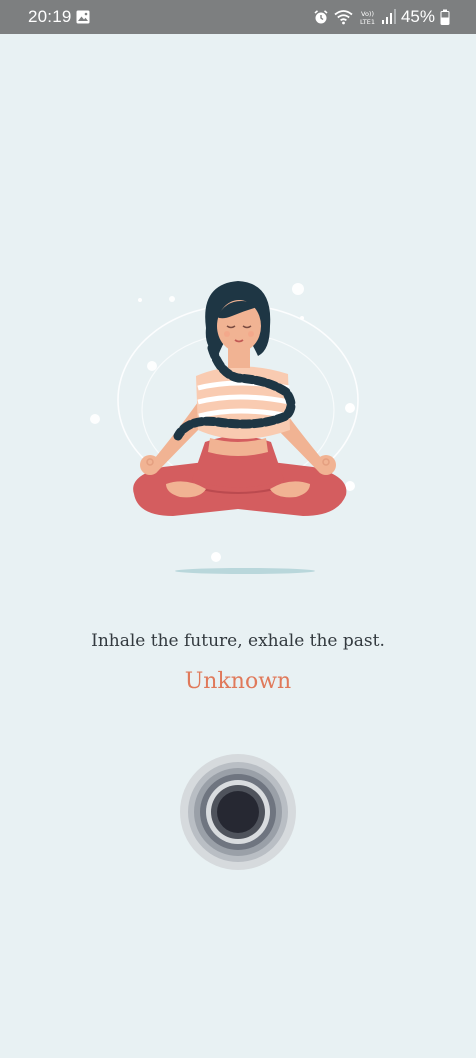 The image size is (476, 1058). I want to click on volte-icon: Vo)) LTE1, so click(367, 17).